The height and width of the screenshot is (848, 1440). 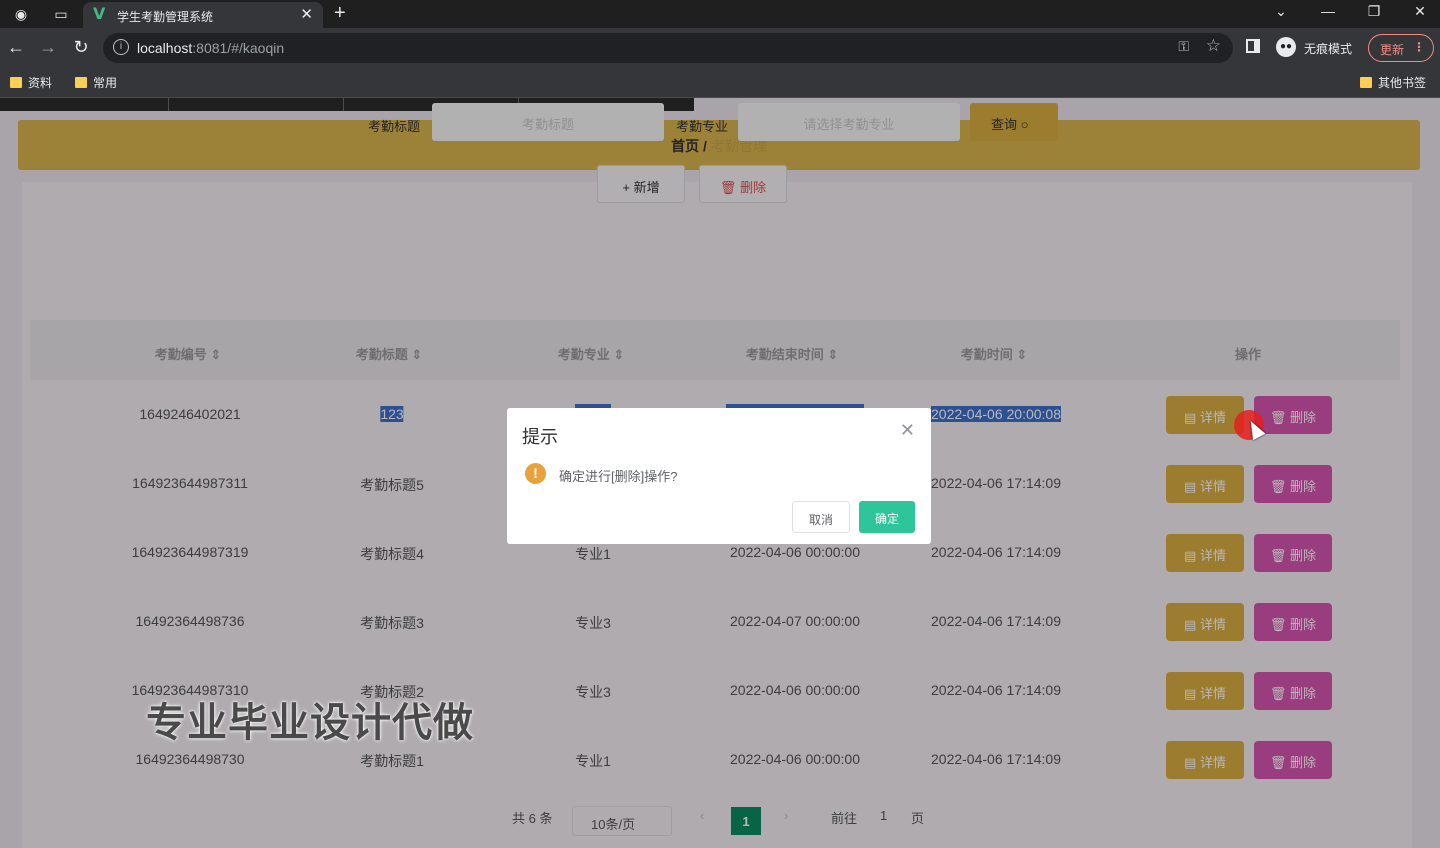 What do you see at coordinates (1328, 11) in the screenshot?
I see `minimize-button: —` at bounding box center [1328, 11].